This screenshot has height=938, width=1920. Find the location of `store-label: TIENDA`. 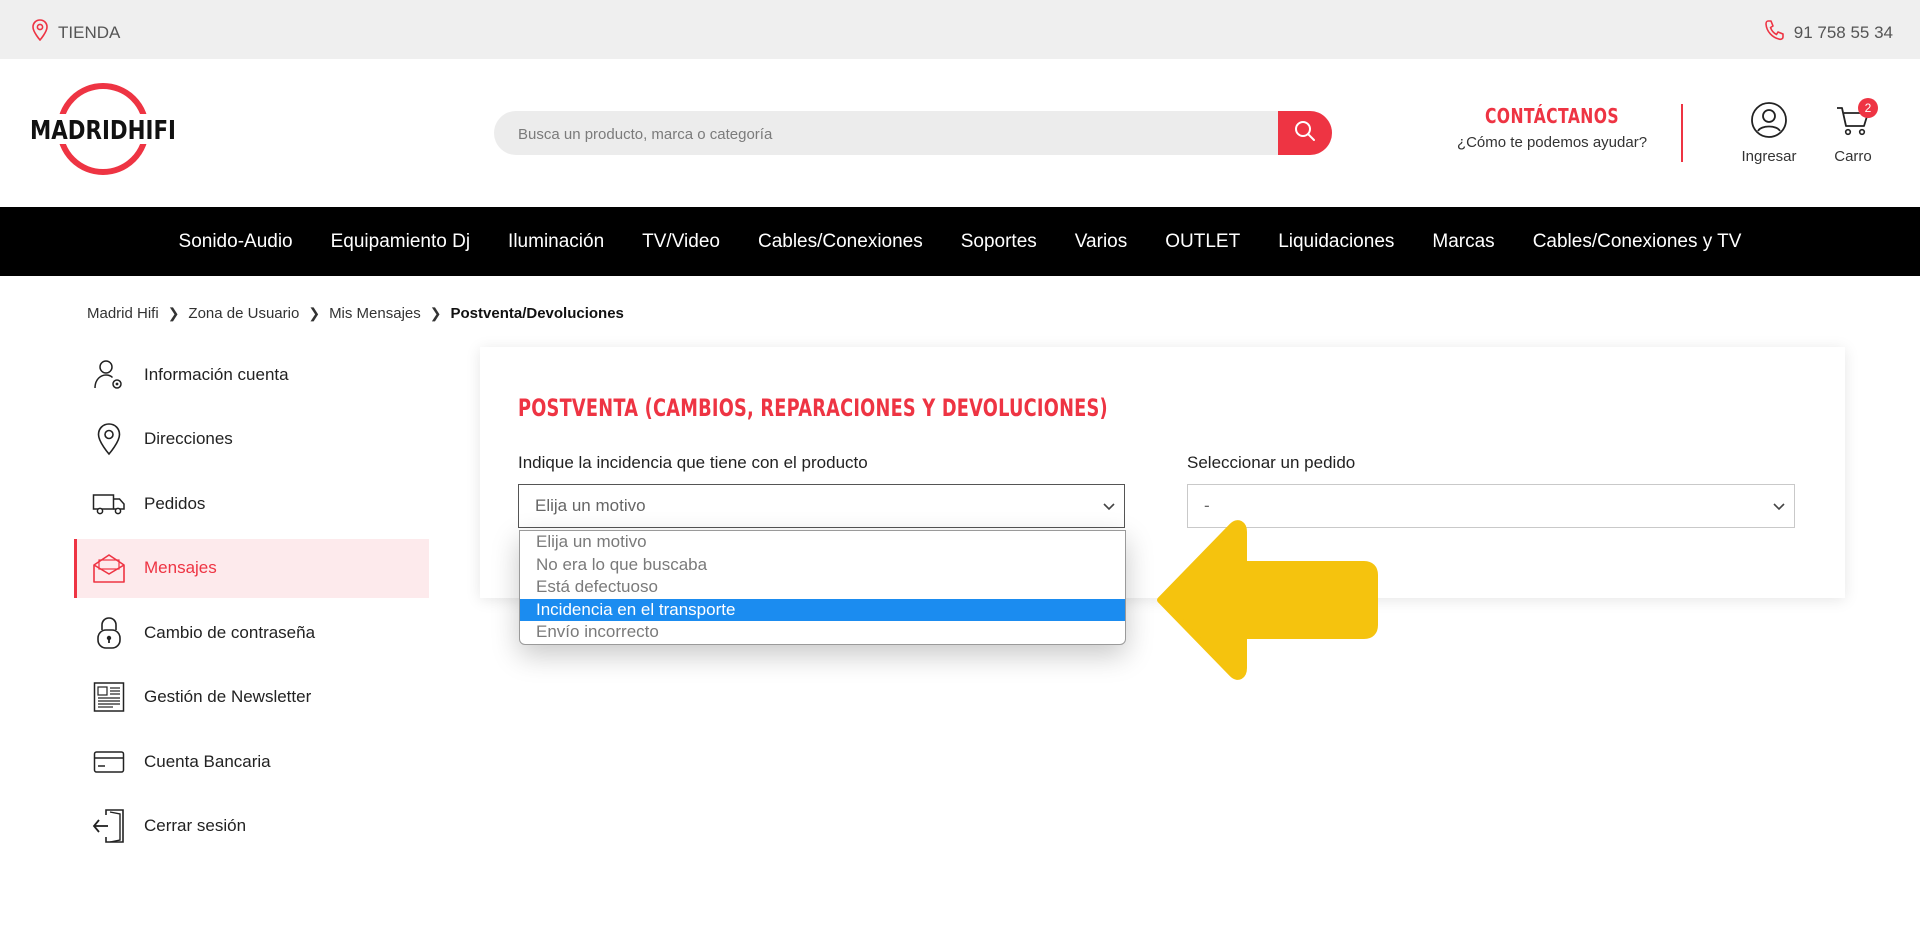

store-label: TIENDA is located at coordinates (89, 32).